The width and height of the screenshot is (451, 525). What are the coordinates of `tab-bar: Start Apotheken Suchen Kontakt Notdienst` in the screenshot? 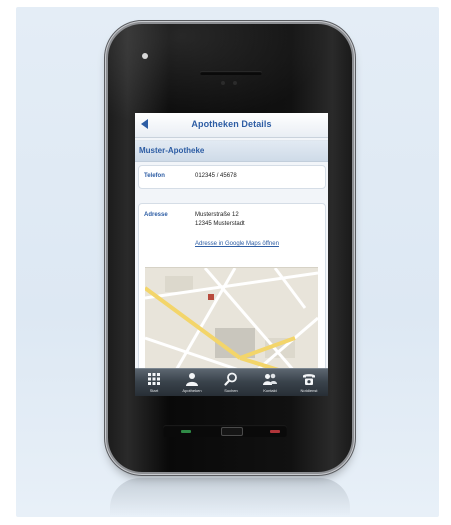 It's located at (231, 382).